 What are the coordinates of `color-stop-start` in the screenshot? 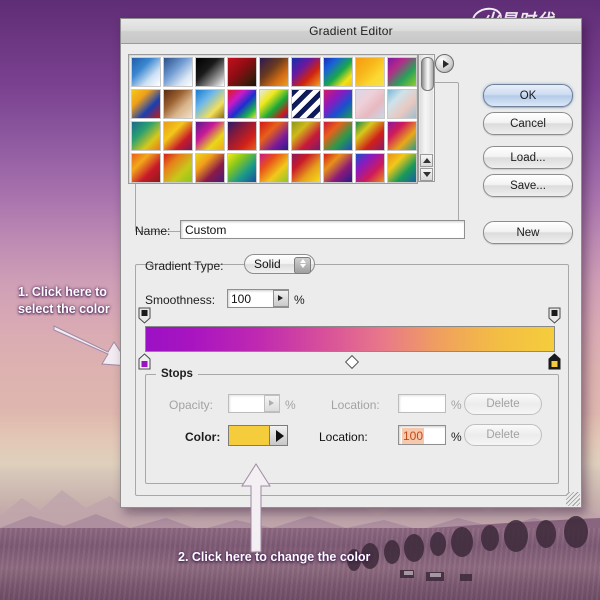 It's located at (144, 361).